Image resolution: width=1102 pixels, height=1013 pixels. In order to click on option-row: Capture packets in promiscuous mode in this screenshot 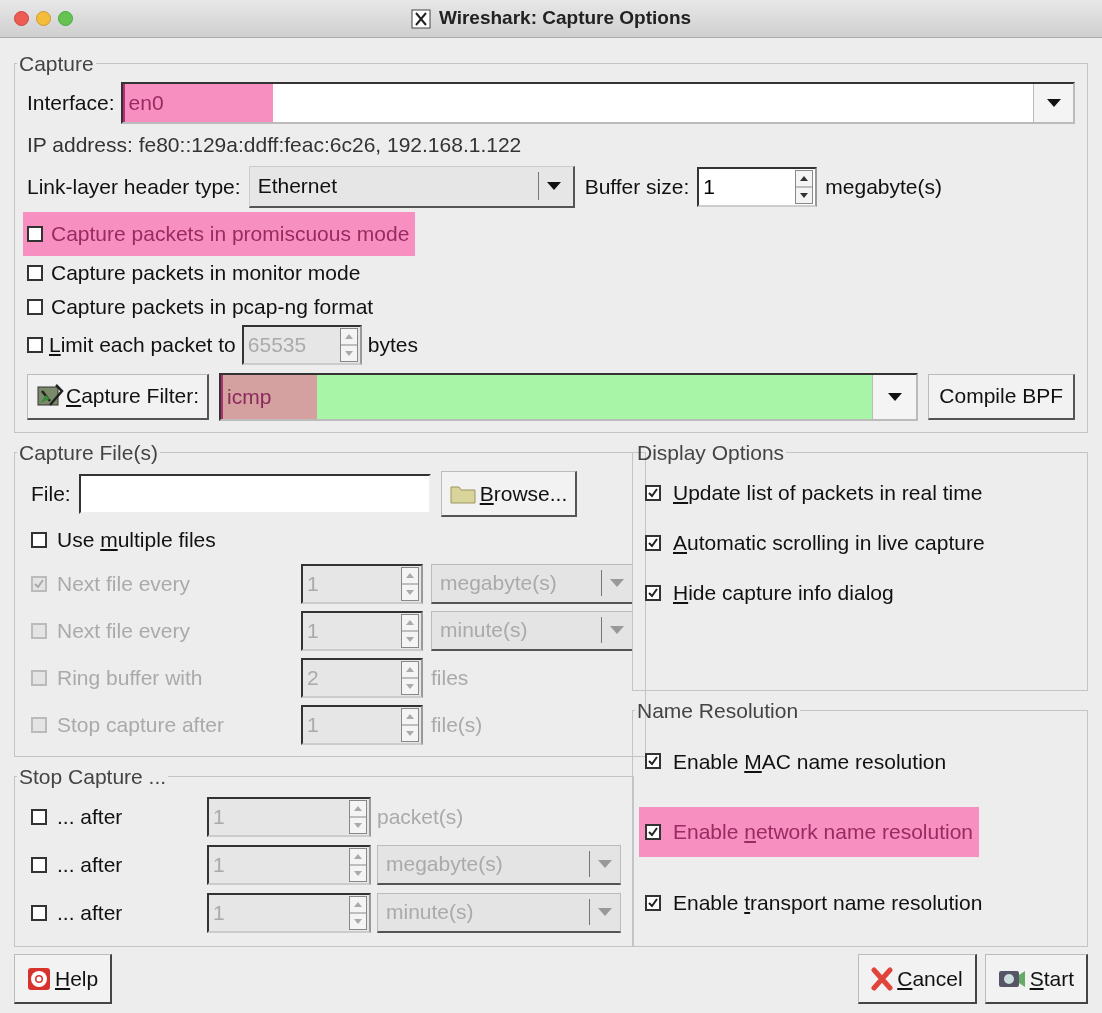, I will do `click(219, 233)`.